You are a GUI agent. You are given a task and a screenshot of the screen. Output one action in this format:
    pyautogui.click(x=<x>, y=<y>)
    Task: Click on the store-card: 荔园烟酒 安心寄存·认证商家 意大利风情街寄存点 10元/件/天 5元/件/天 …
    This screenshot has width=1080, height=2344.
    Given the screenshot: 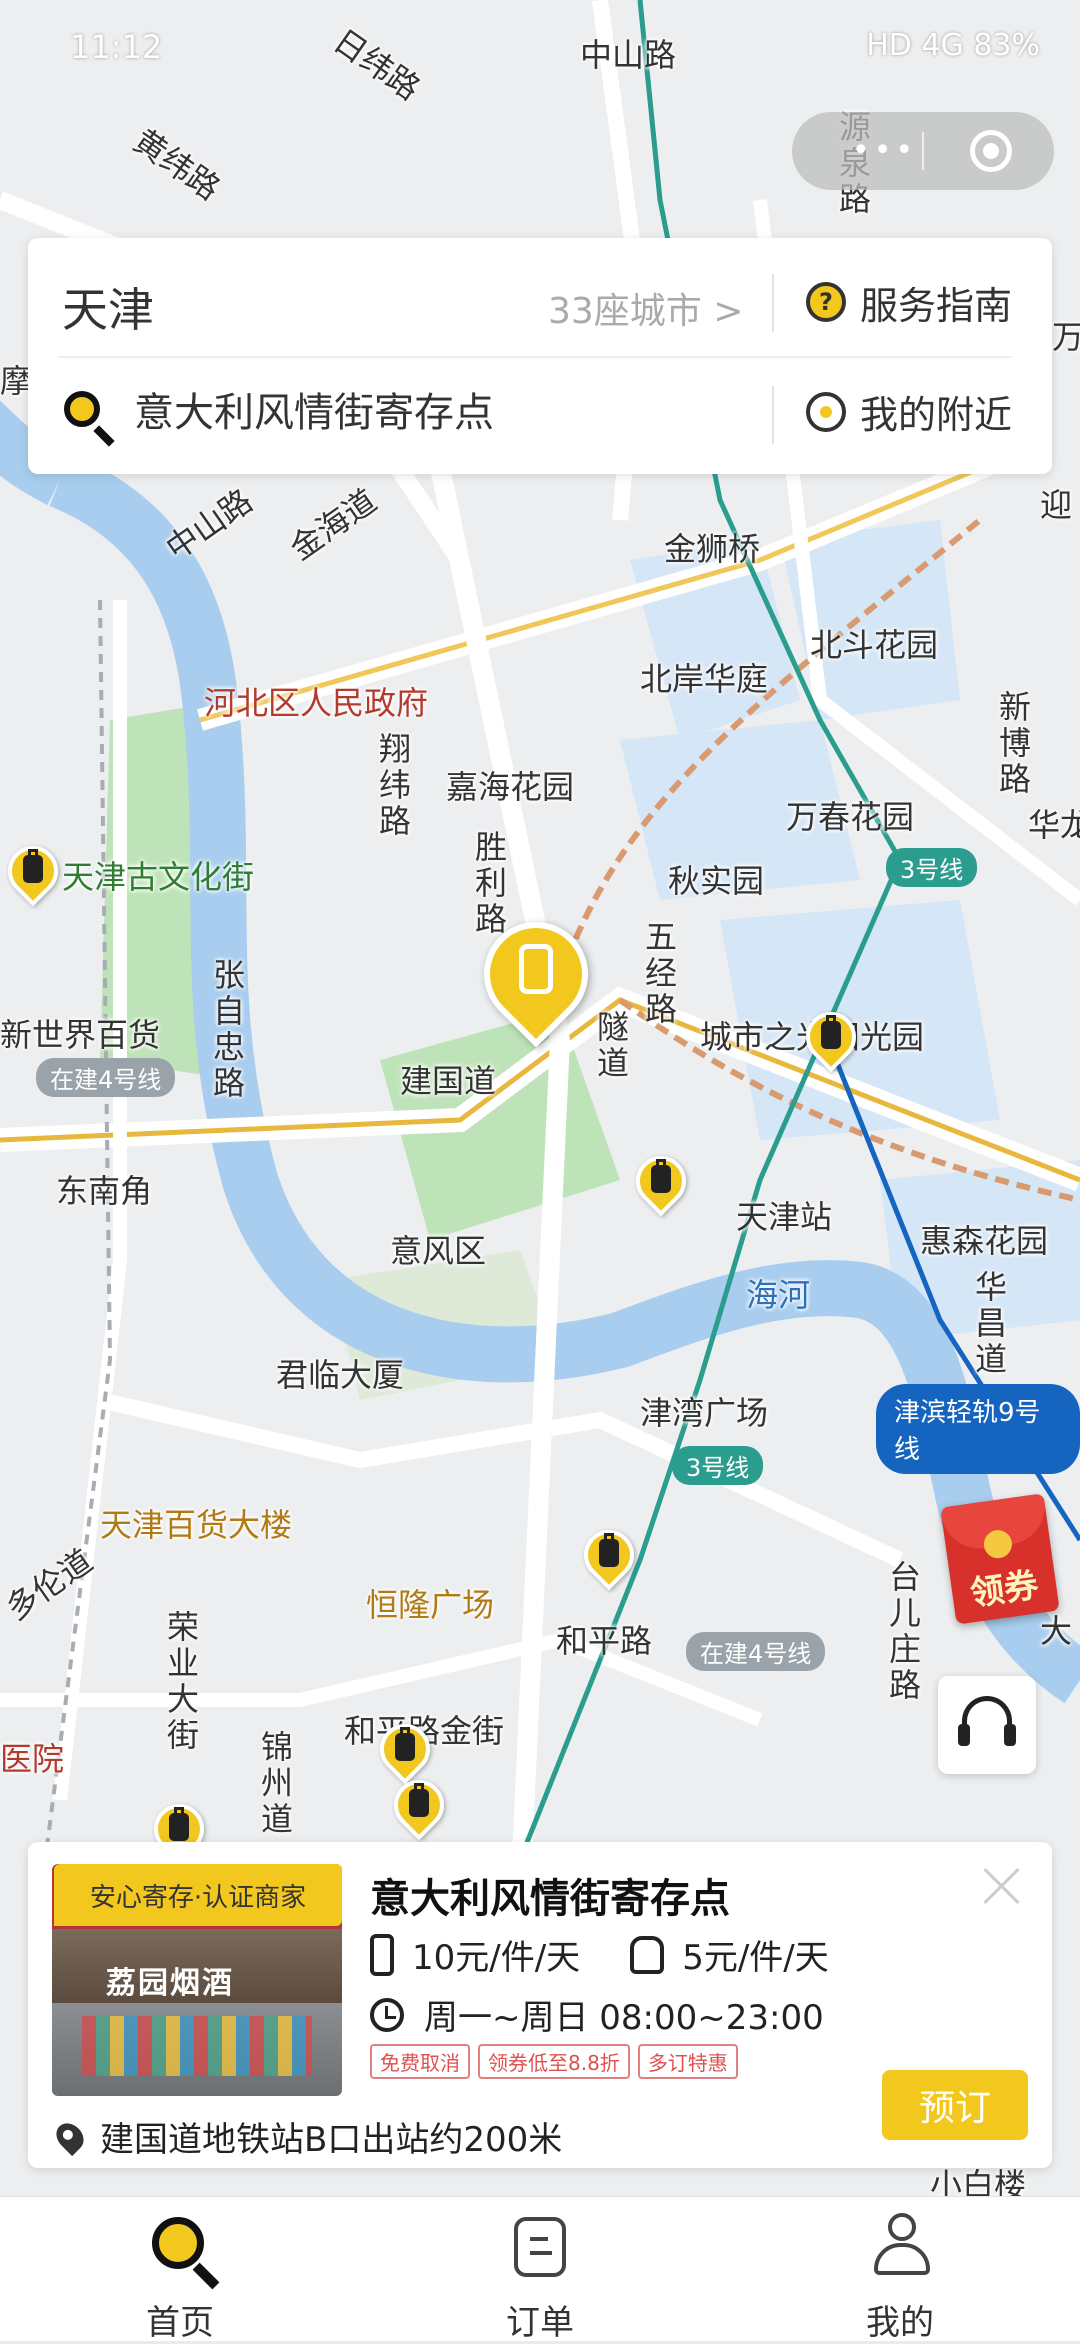 What is the action you would take?
    pyautogui.click(x=540, y=2005)
    